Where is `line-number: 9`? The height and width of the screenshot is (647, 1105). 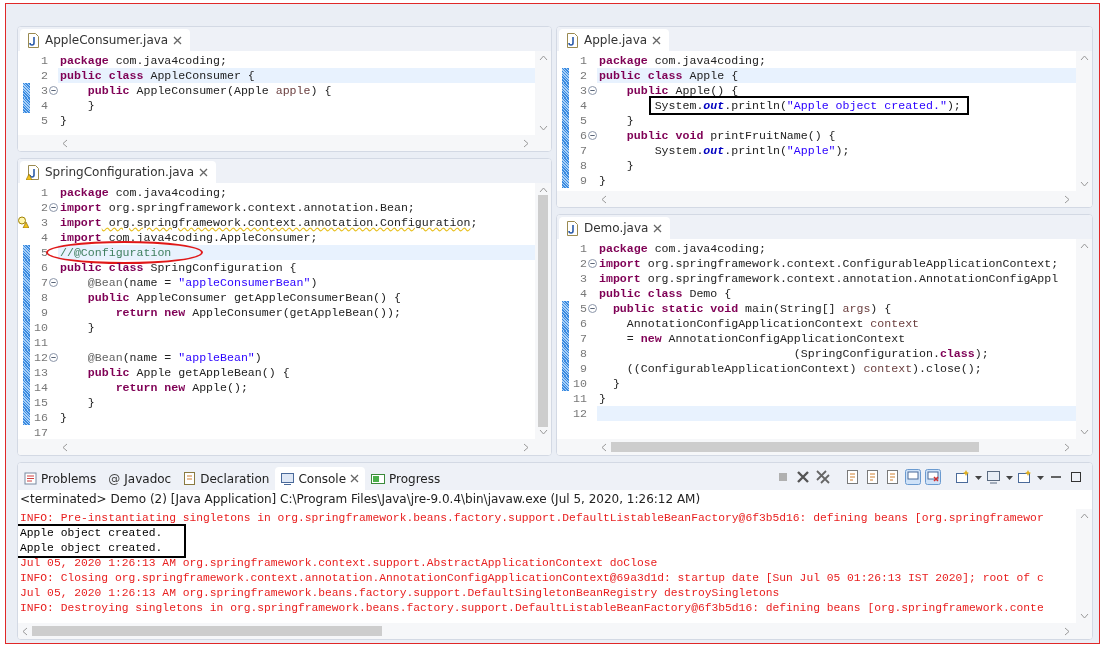
line-number: 9 is located at coordinates (583, 368).